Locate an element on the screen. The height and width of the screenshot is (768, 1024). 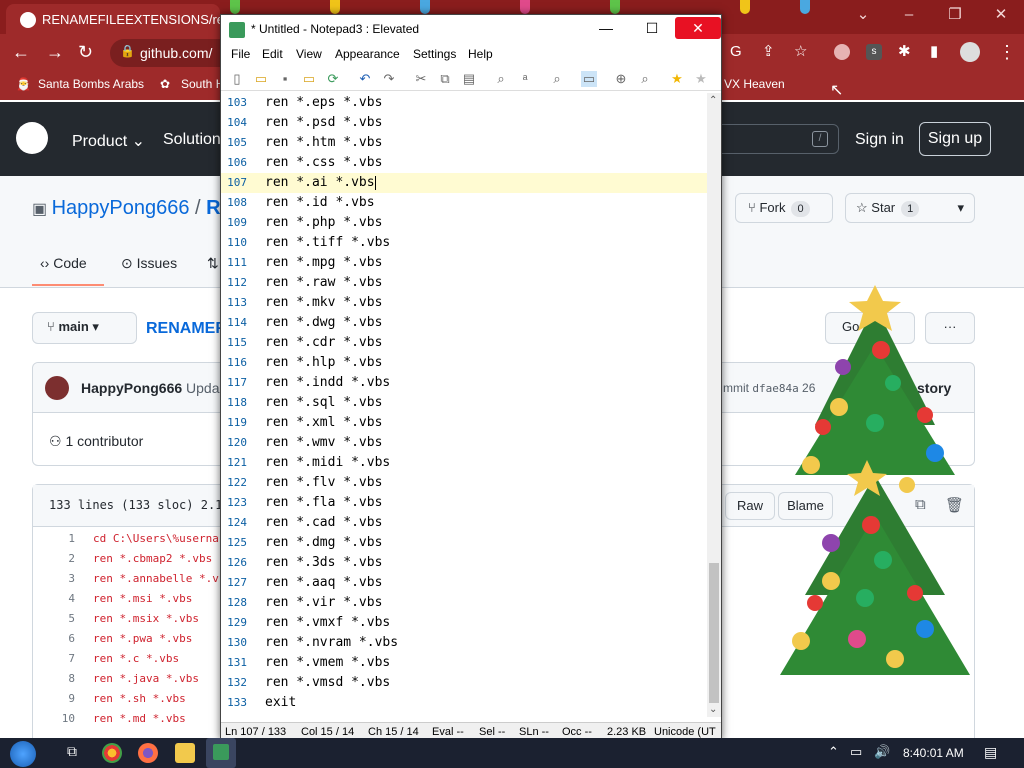
start-button-icon is located at coordinates (23, 754).